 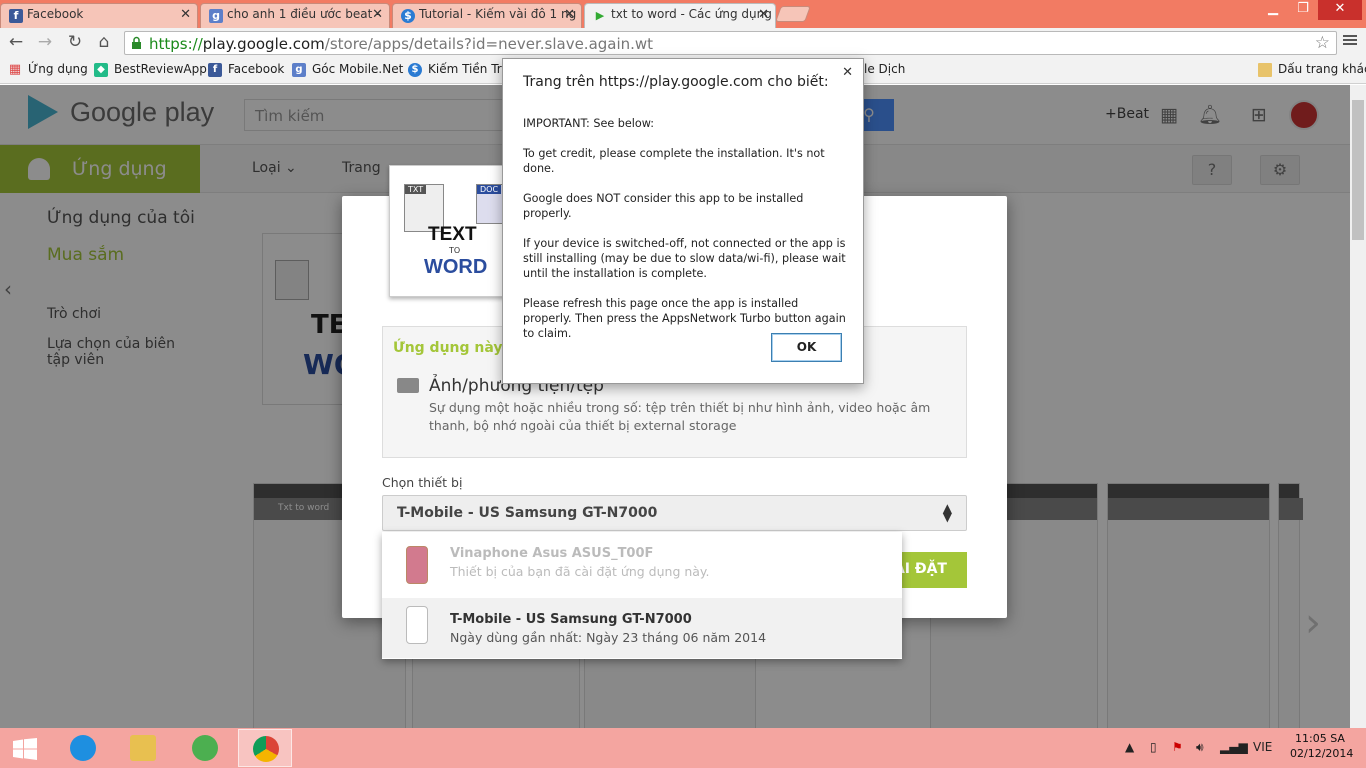 What do you see at coordinates (589, 123) in the screenshot?
I see `alert-line: IMPORTANT: See below:` at bounding box center [589, 123].